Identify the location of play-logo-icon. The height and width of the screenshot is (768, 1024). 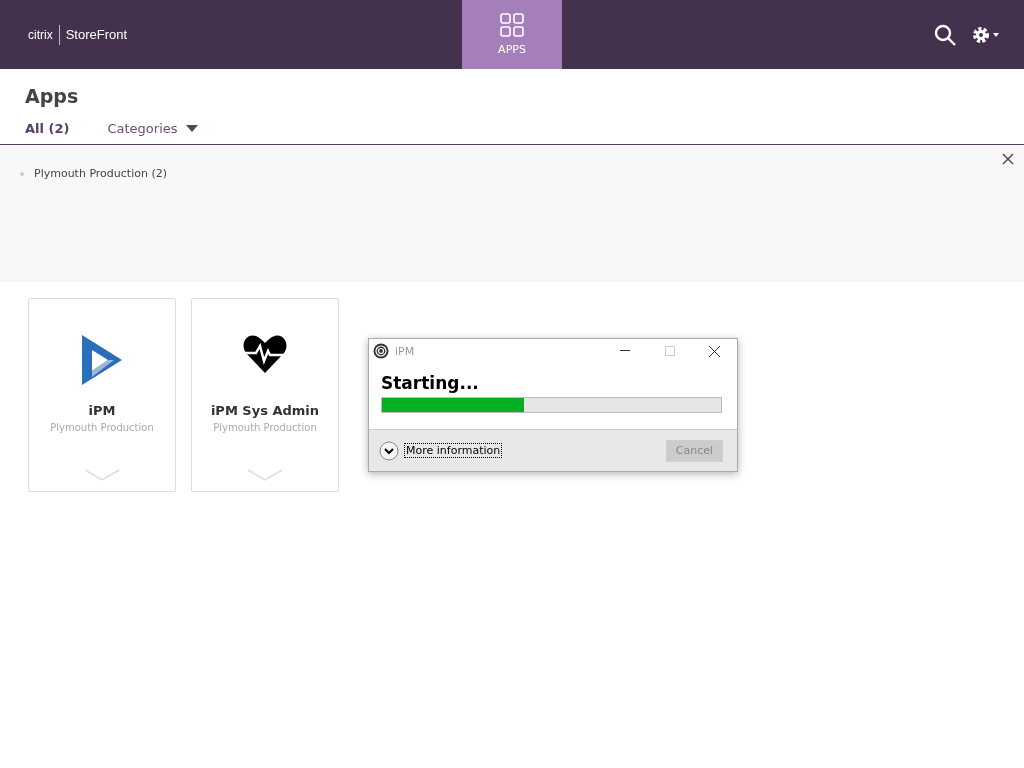
(102, 360).